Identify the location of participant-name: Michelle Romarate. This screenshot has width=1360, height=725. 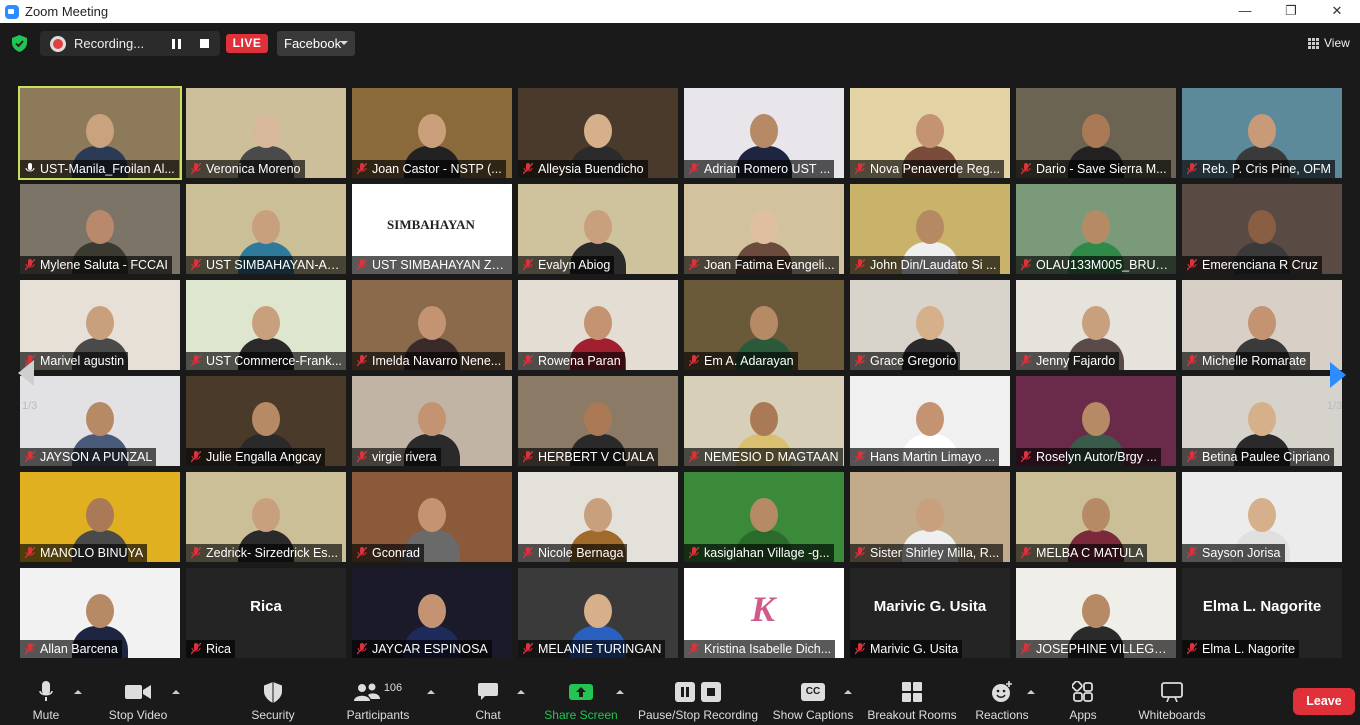
(1246, 361).